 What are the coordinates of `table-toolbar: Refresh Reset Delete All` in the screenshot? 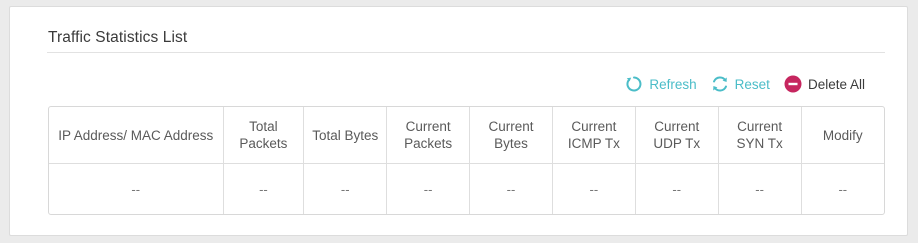 It's located at (745, 84).